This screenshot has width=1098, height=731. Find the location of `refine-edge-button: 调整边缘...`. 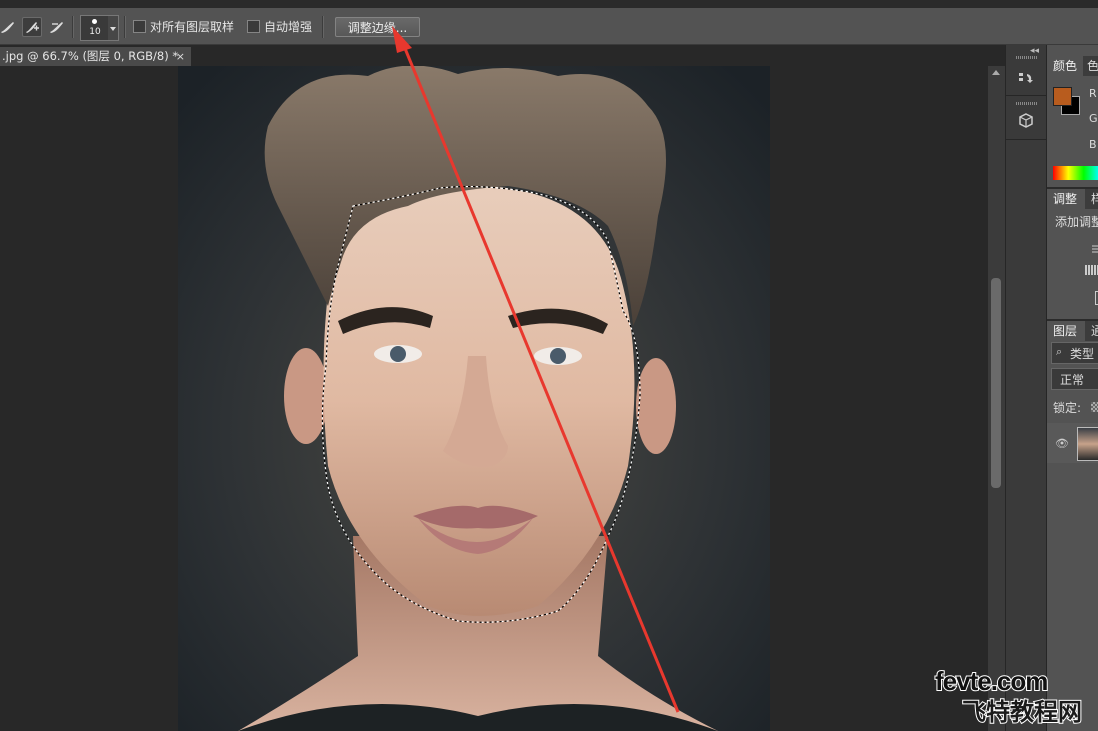

refine-edge-button: 调整边缘... is located at coordinates (377, 27).